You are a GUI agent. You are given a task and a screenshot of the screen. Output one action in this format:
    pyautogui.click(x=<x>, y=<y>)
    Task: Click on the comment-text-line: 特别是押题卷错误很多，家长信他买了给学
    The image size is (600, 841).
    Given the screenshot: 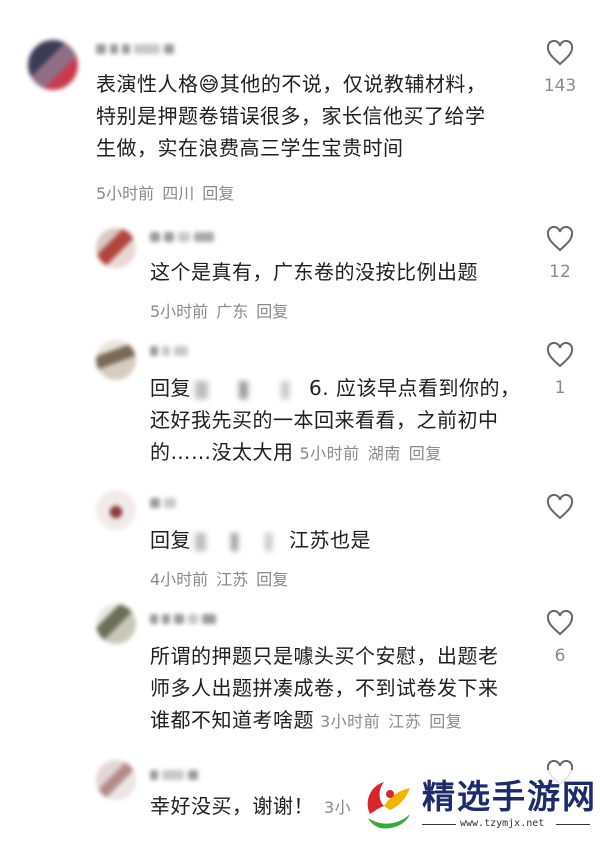 What is the action you would take?
    pyautogui.click(x=291, y=116)
    